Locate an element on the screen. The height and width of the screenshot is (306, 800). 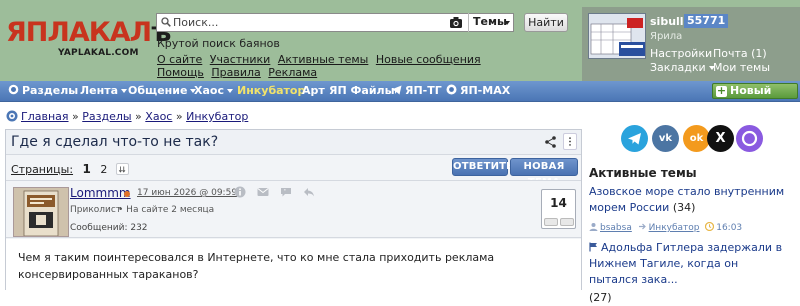
home-icon is located at coordinates (12, 116).